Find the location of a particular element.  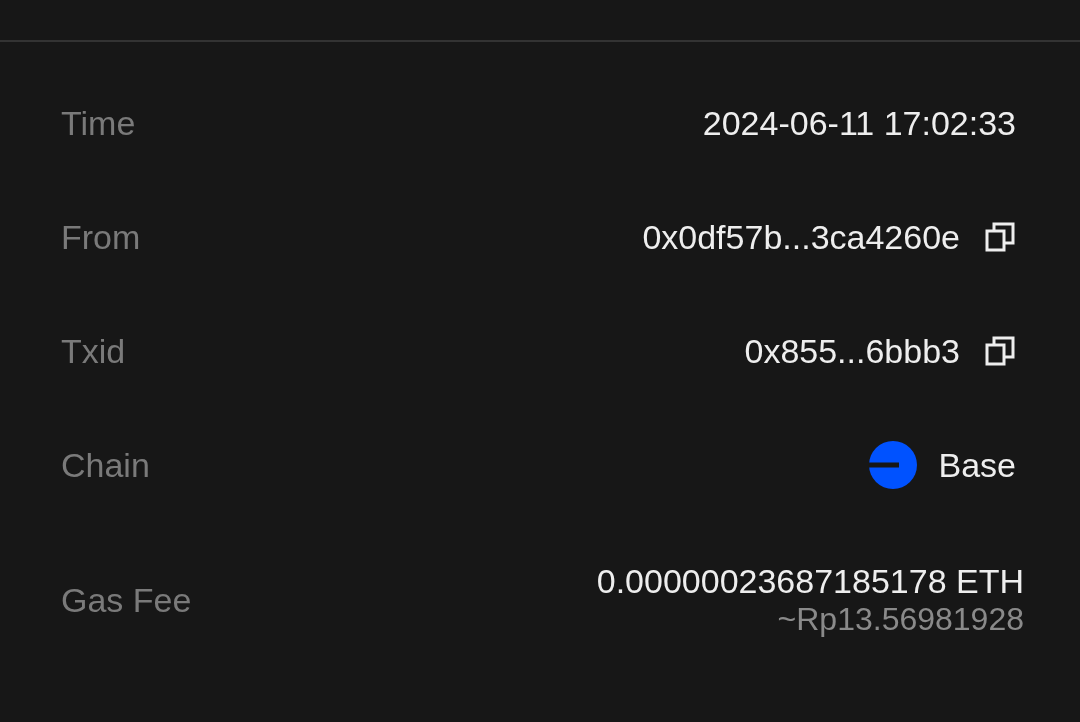

detail-label: From is located at coordinates (101, 237).